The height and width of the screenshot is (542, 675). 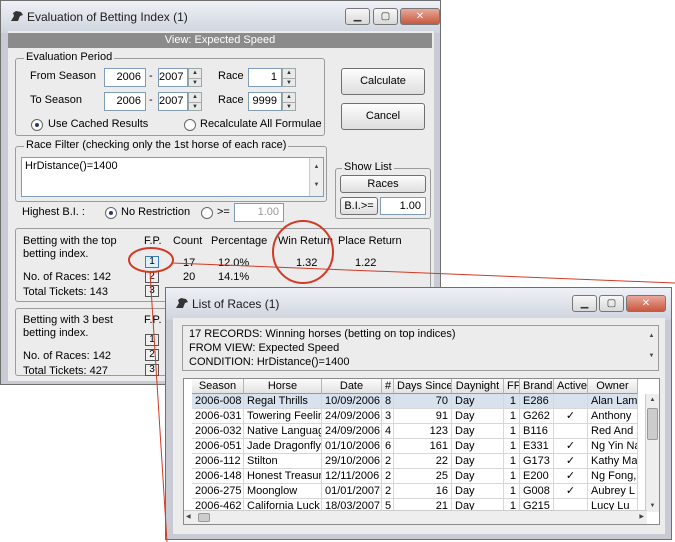 What do you see at coordinates (152, 340) in the screenshot?
I see `best3-fp-1-button: 1` at bounding box center [152, 340].